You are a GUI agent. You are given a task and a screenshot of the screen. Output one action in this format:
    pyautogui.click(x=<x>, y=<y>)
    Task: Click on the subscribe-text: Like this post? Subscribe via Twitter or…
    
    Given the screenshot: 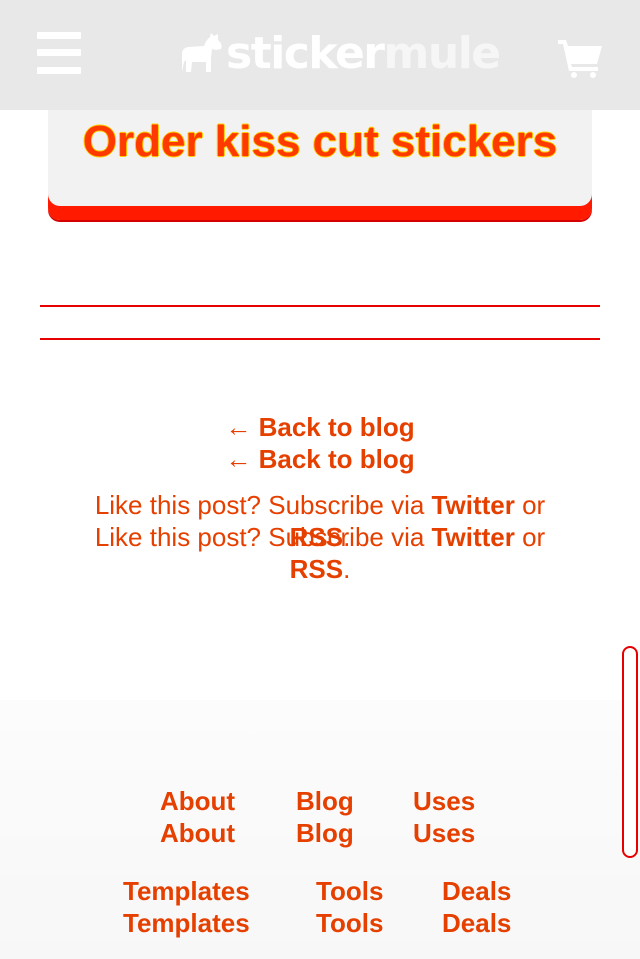 What is the action you would take?
    pyautogui.click(x=320, y=553)
    